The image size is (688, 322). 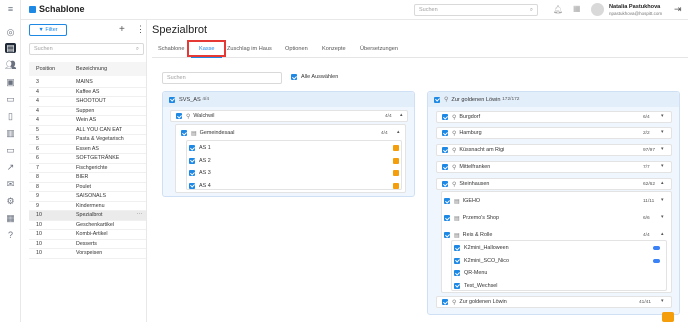 I want to click on walchwil-row: ⚲ Walchwil, so click(x=289, y=116).